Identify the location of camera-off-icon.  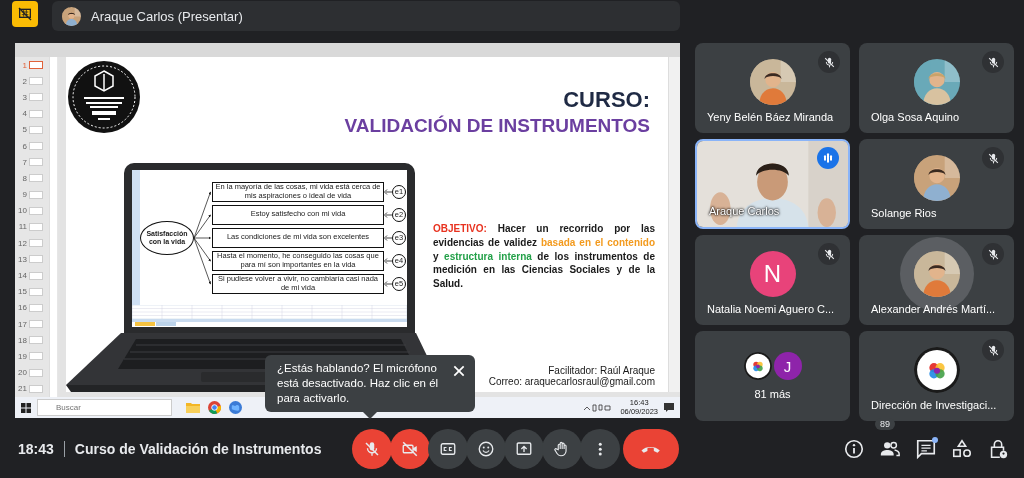
(409, 449).